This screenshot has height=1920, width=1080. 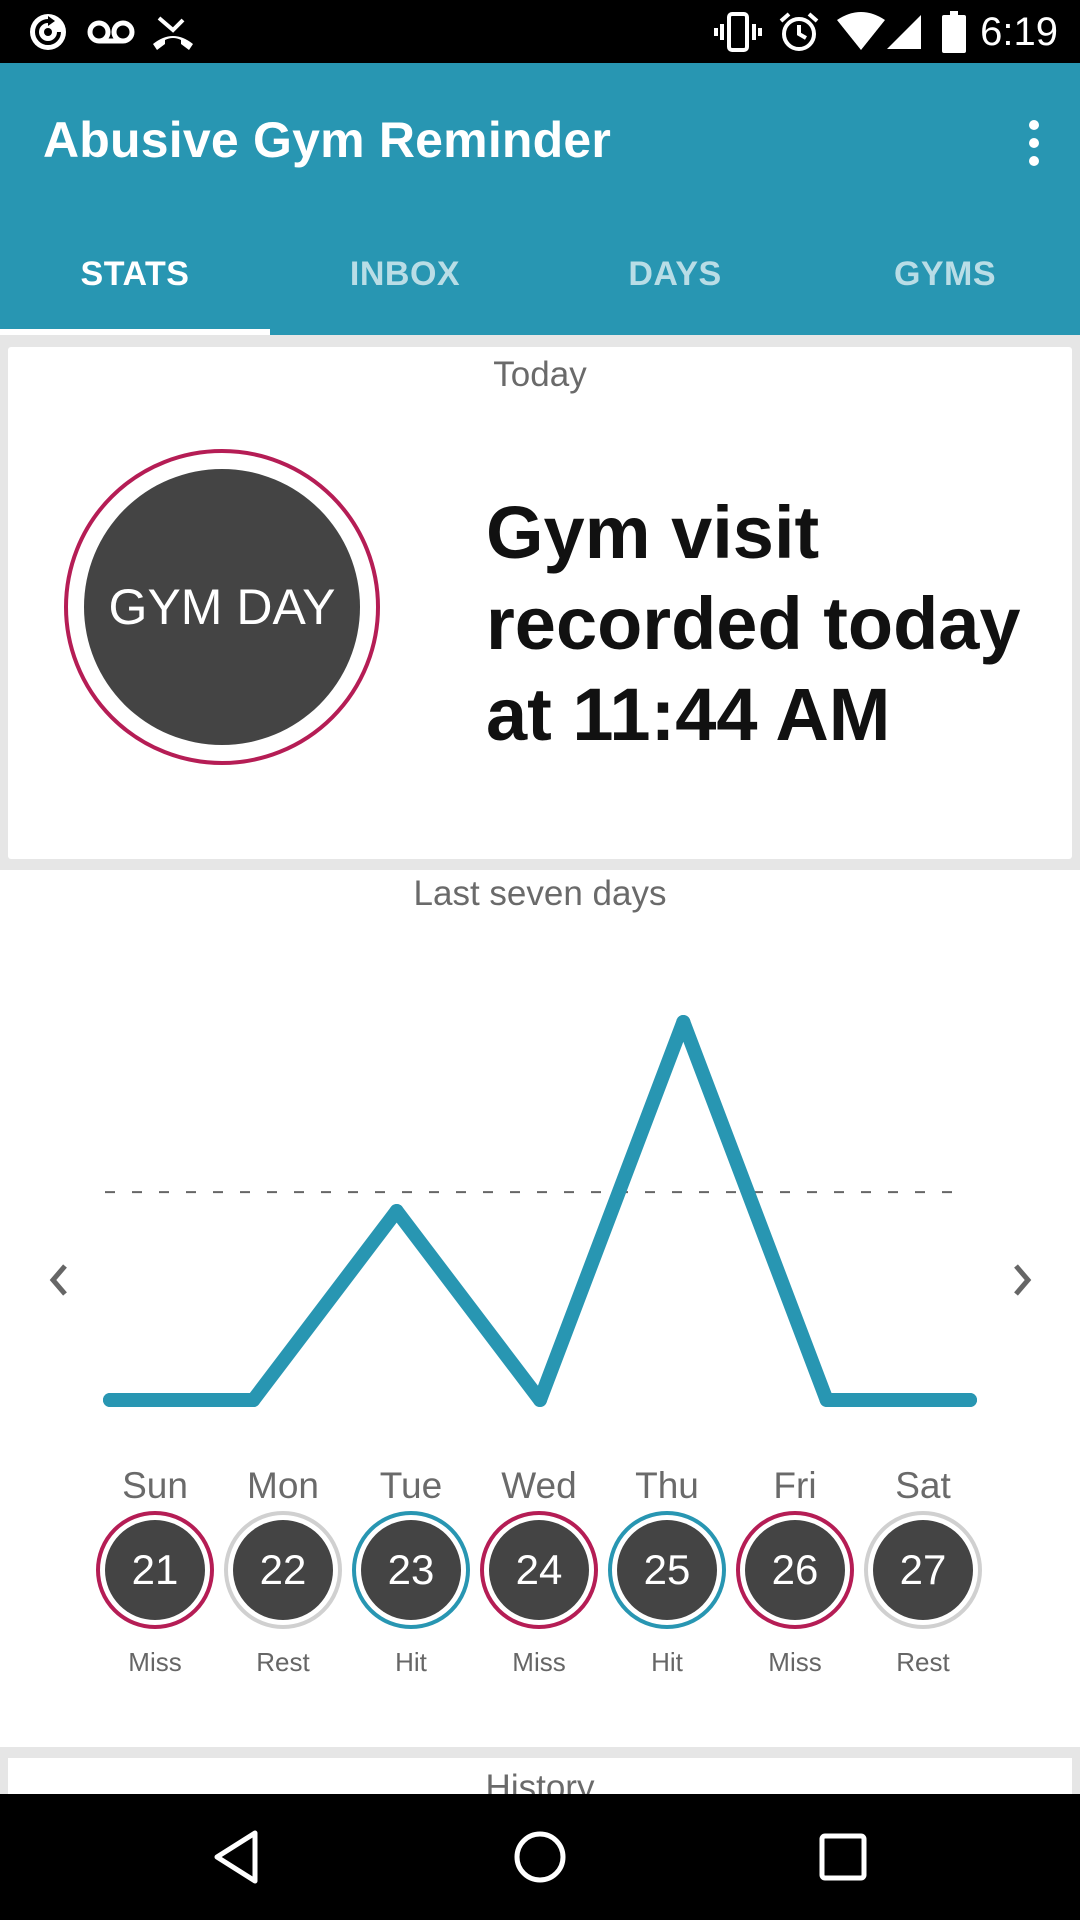 I want to click on gym-day-badge: GYM DAY, so click(x=222, y=607).